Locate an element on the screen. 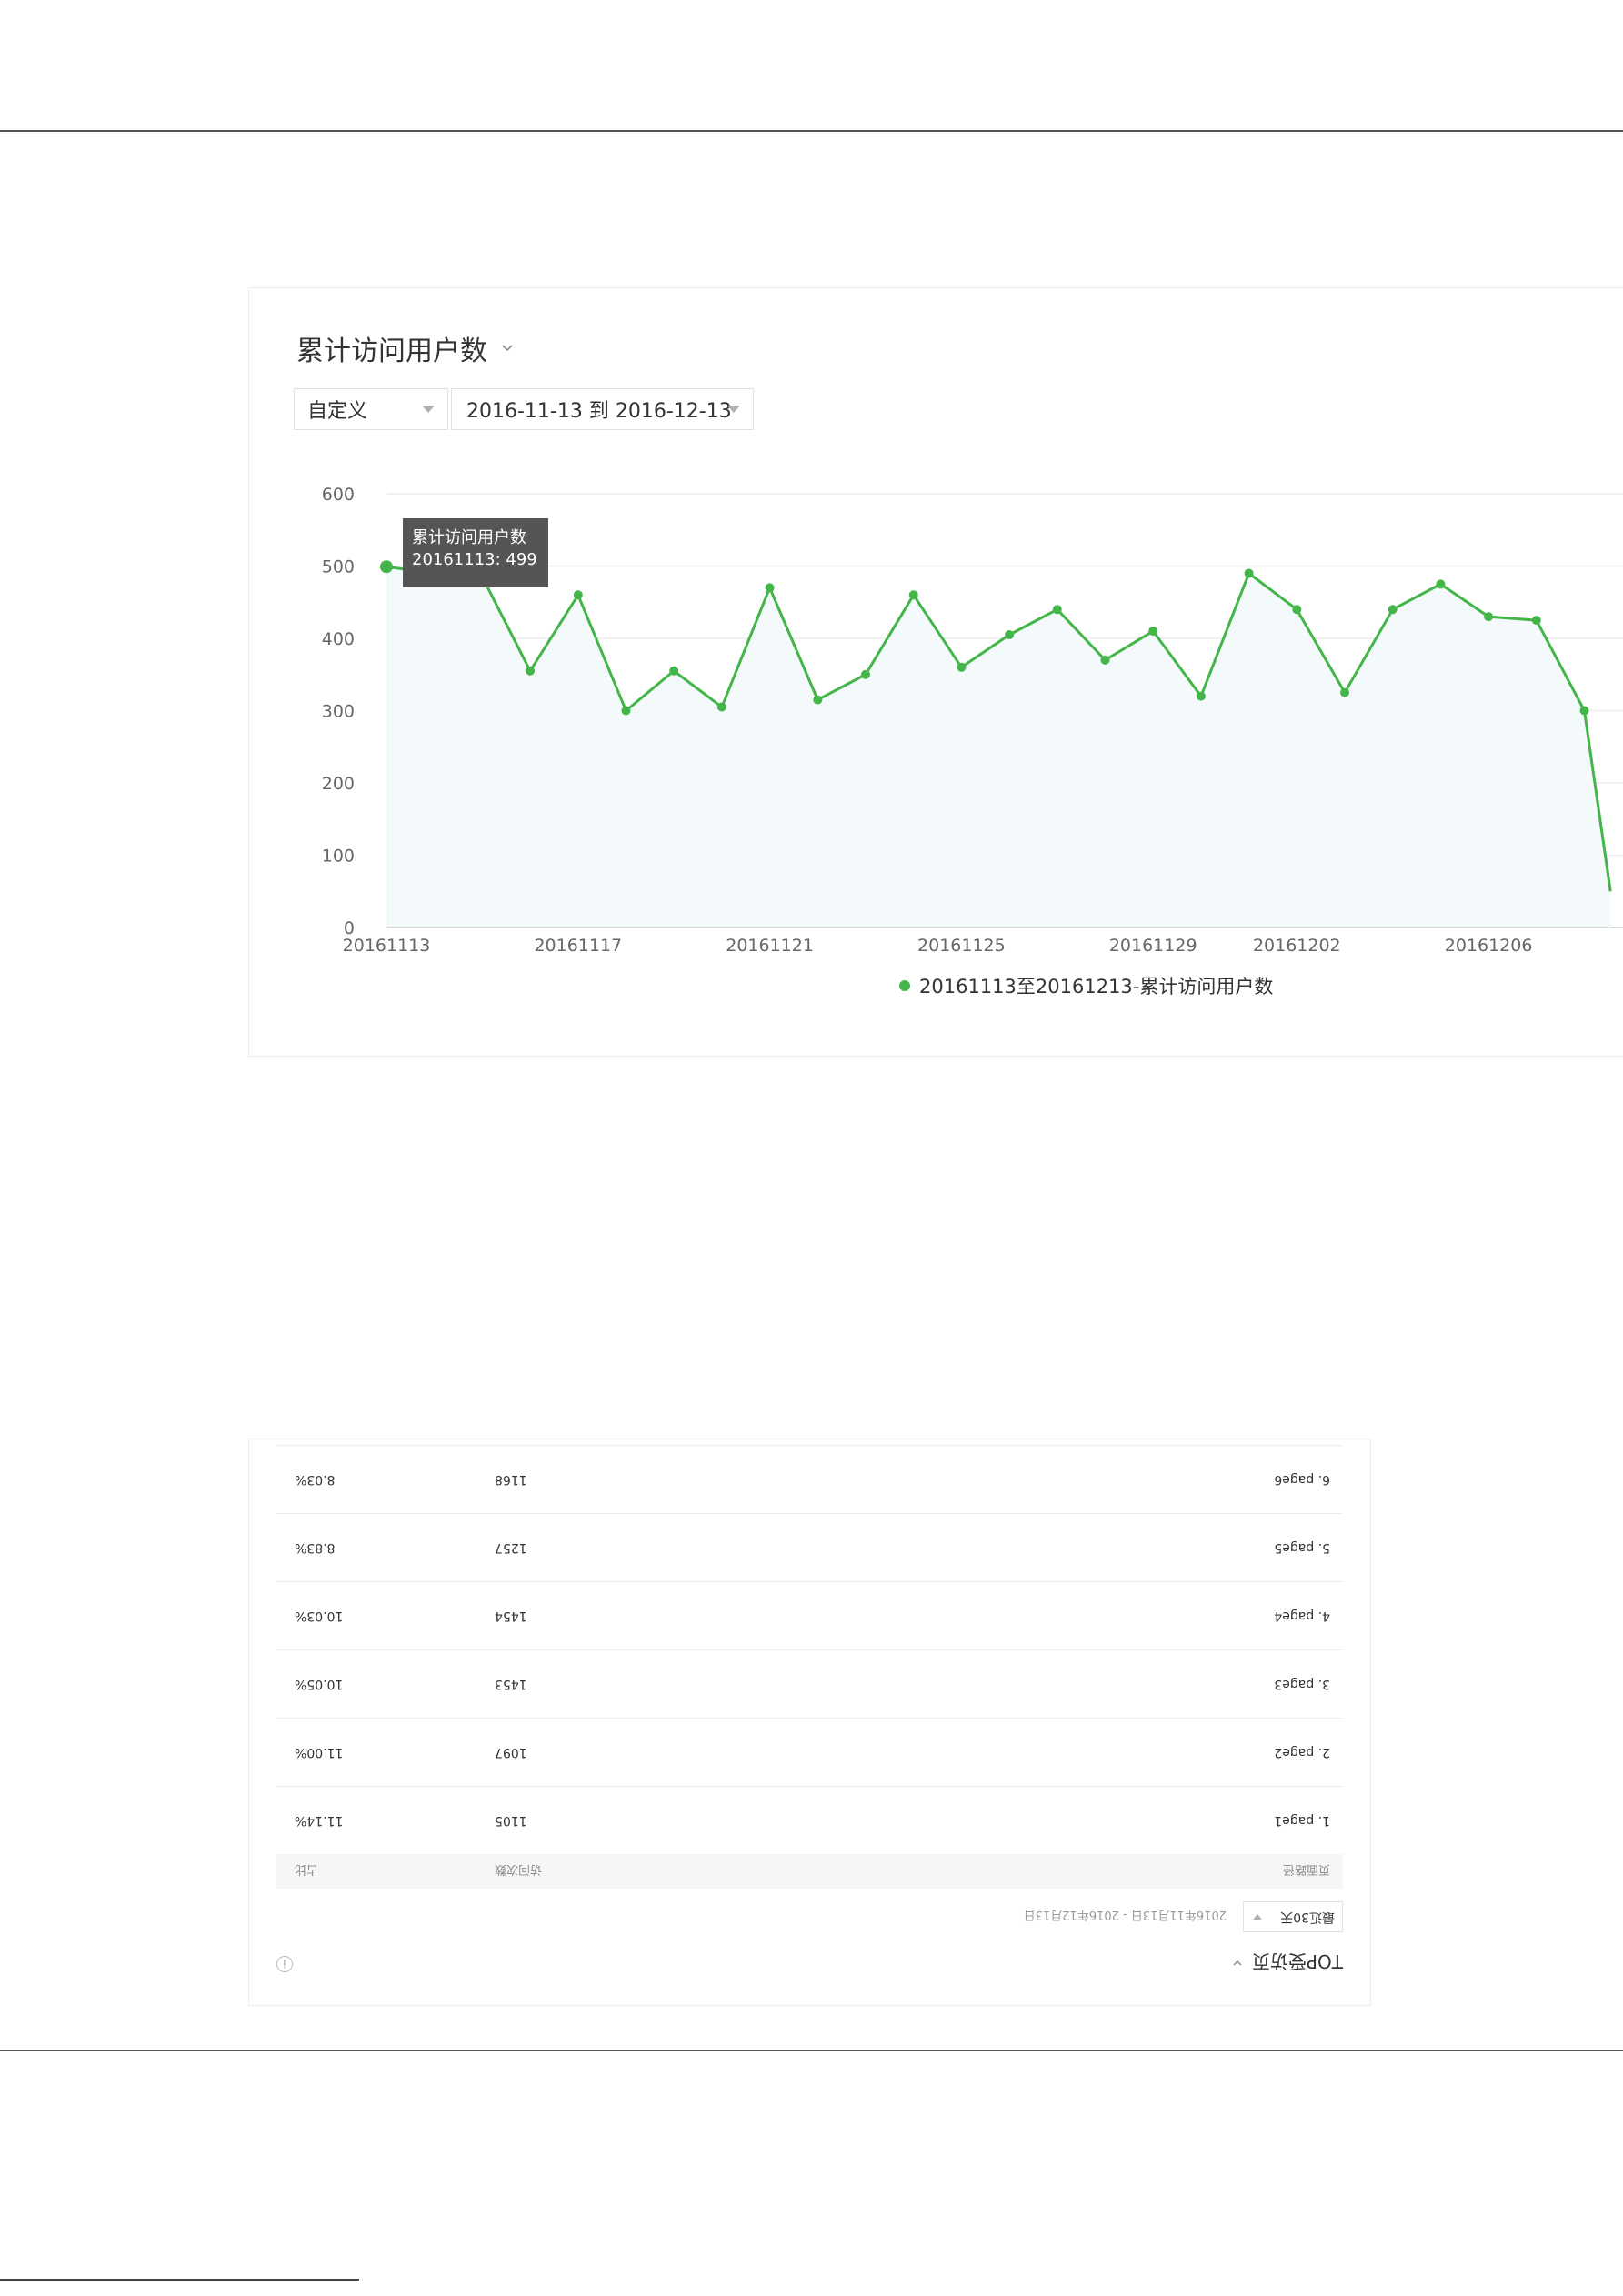  period-date-range: 2016年11月13日 - 2016年12月13日 is located at coordinates (1125, 1915).